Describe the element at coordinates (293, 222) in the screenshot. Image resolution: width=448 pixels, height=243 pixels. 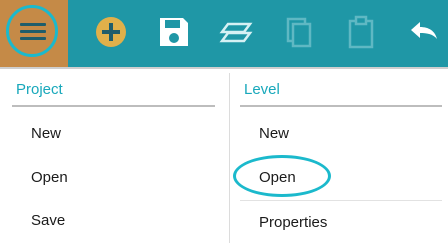
I see `level-properties-item: Properties` at that location.